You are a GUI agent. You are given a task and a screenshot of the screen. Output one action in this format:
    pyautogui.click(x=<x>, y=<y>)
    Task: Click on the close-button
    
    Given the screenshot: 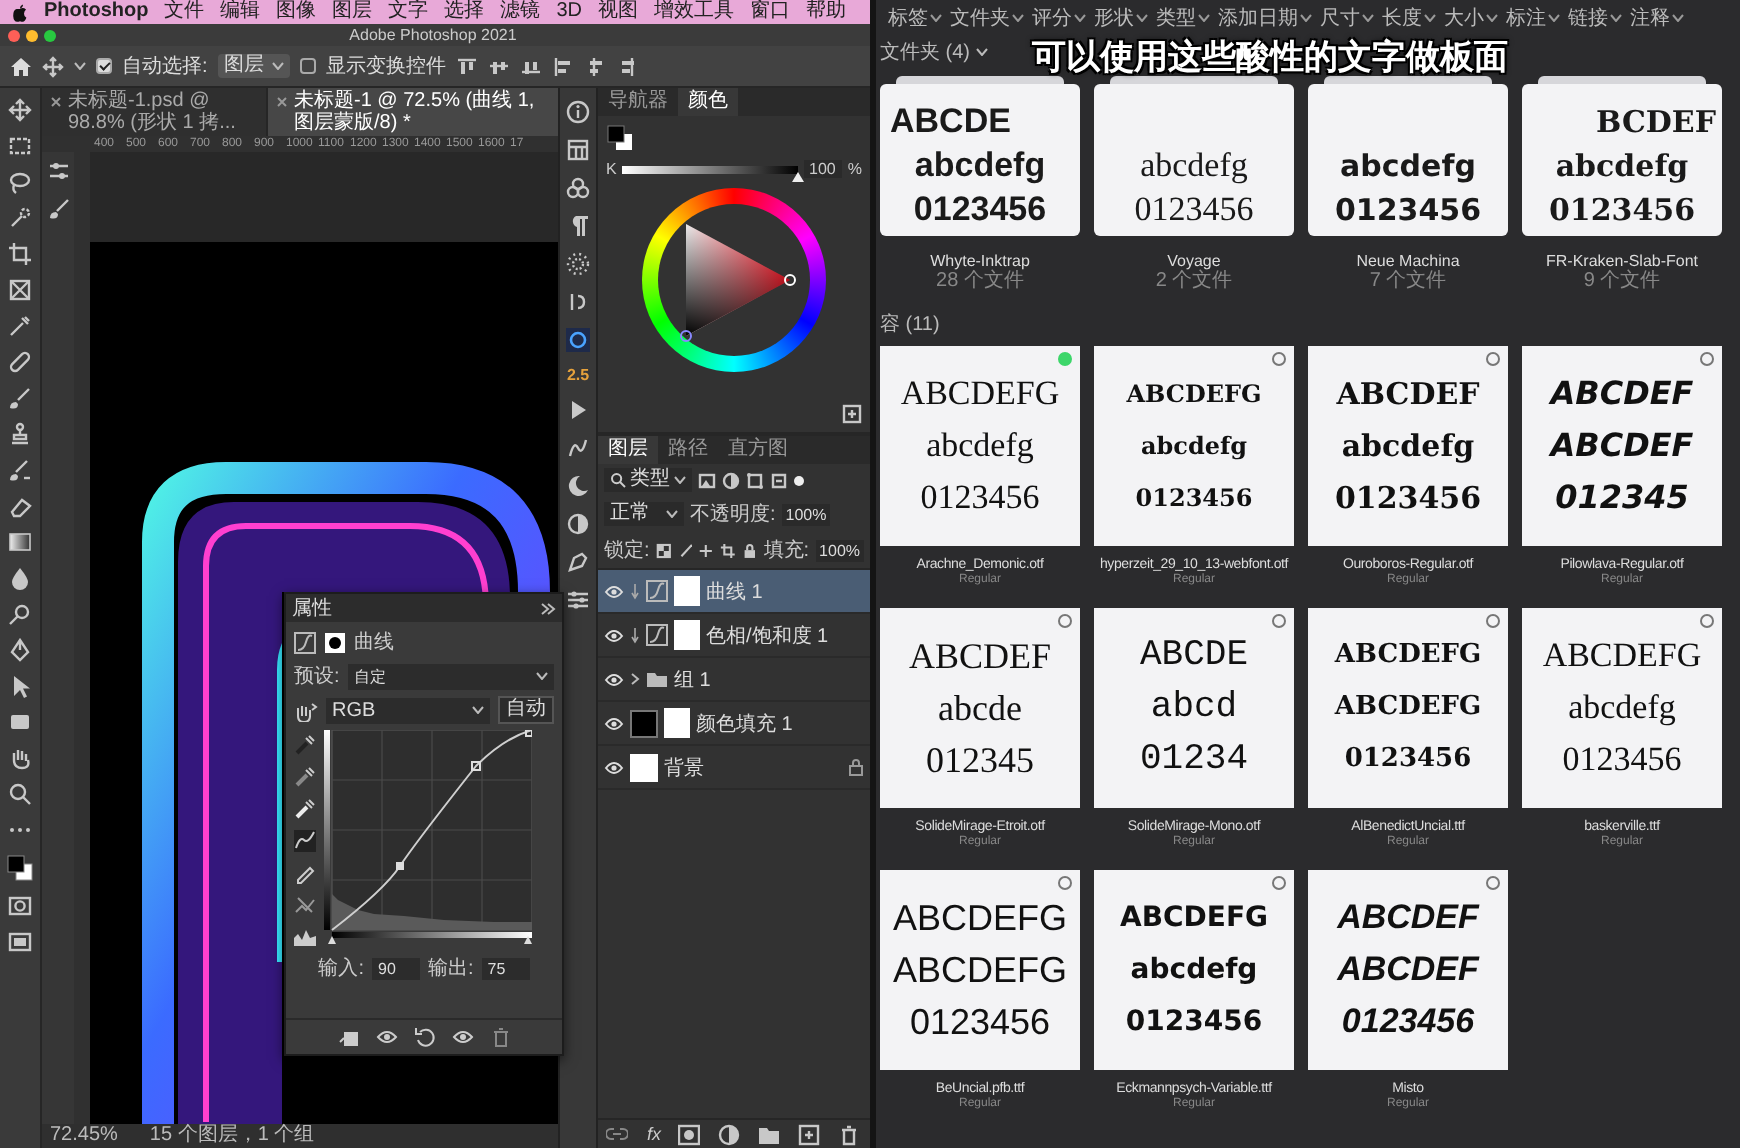 What is the action you would take?
    pyautogui.click(x=14, y=35)
    